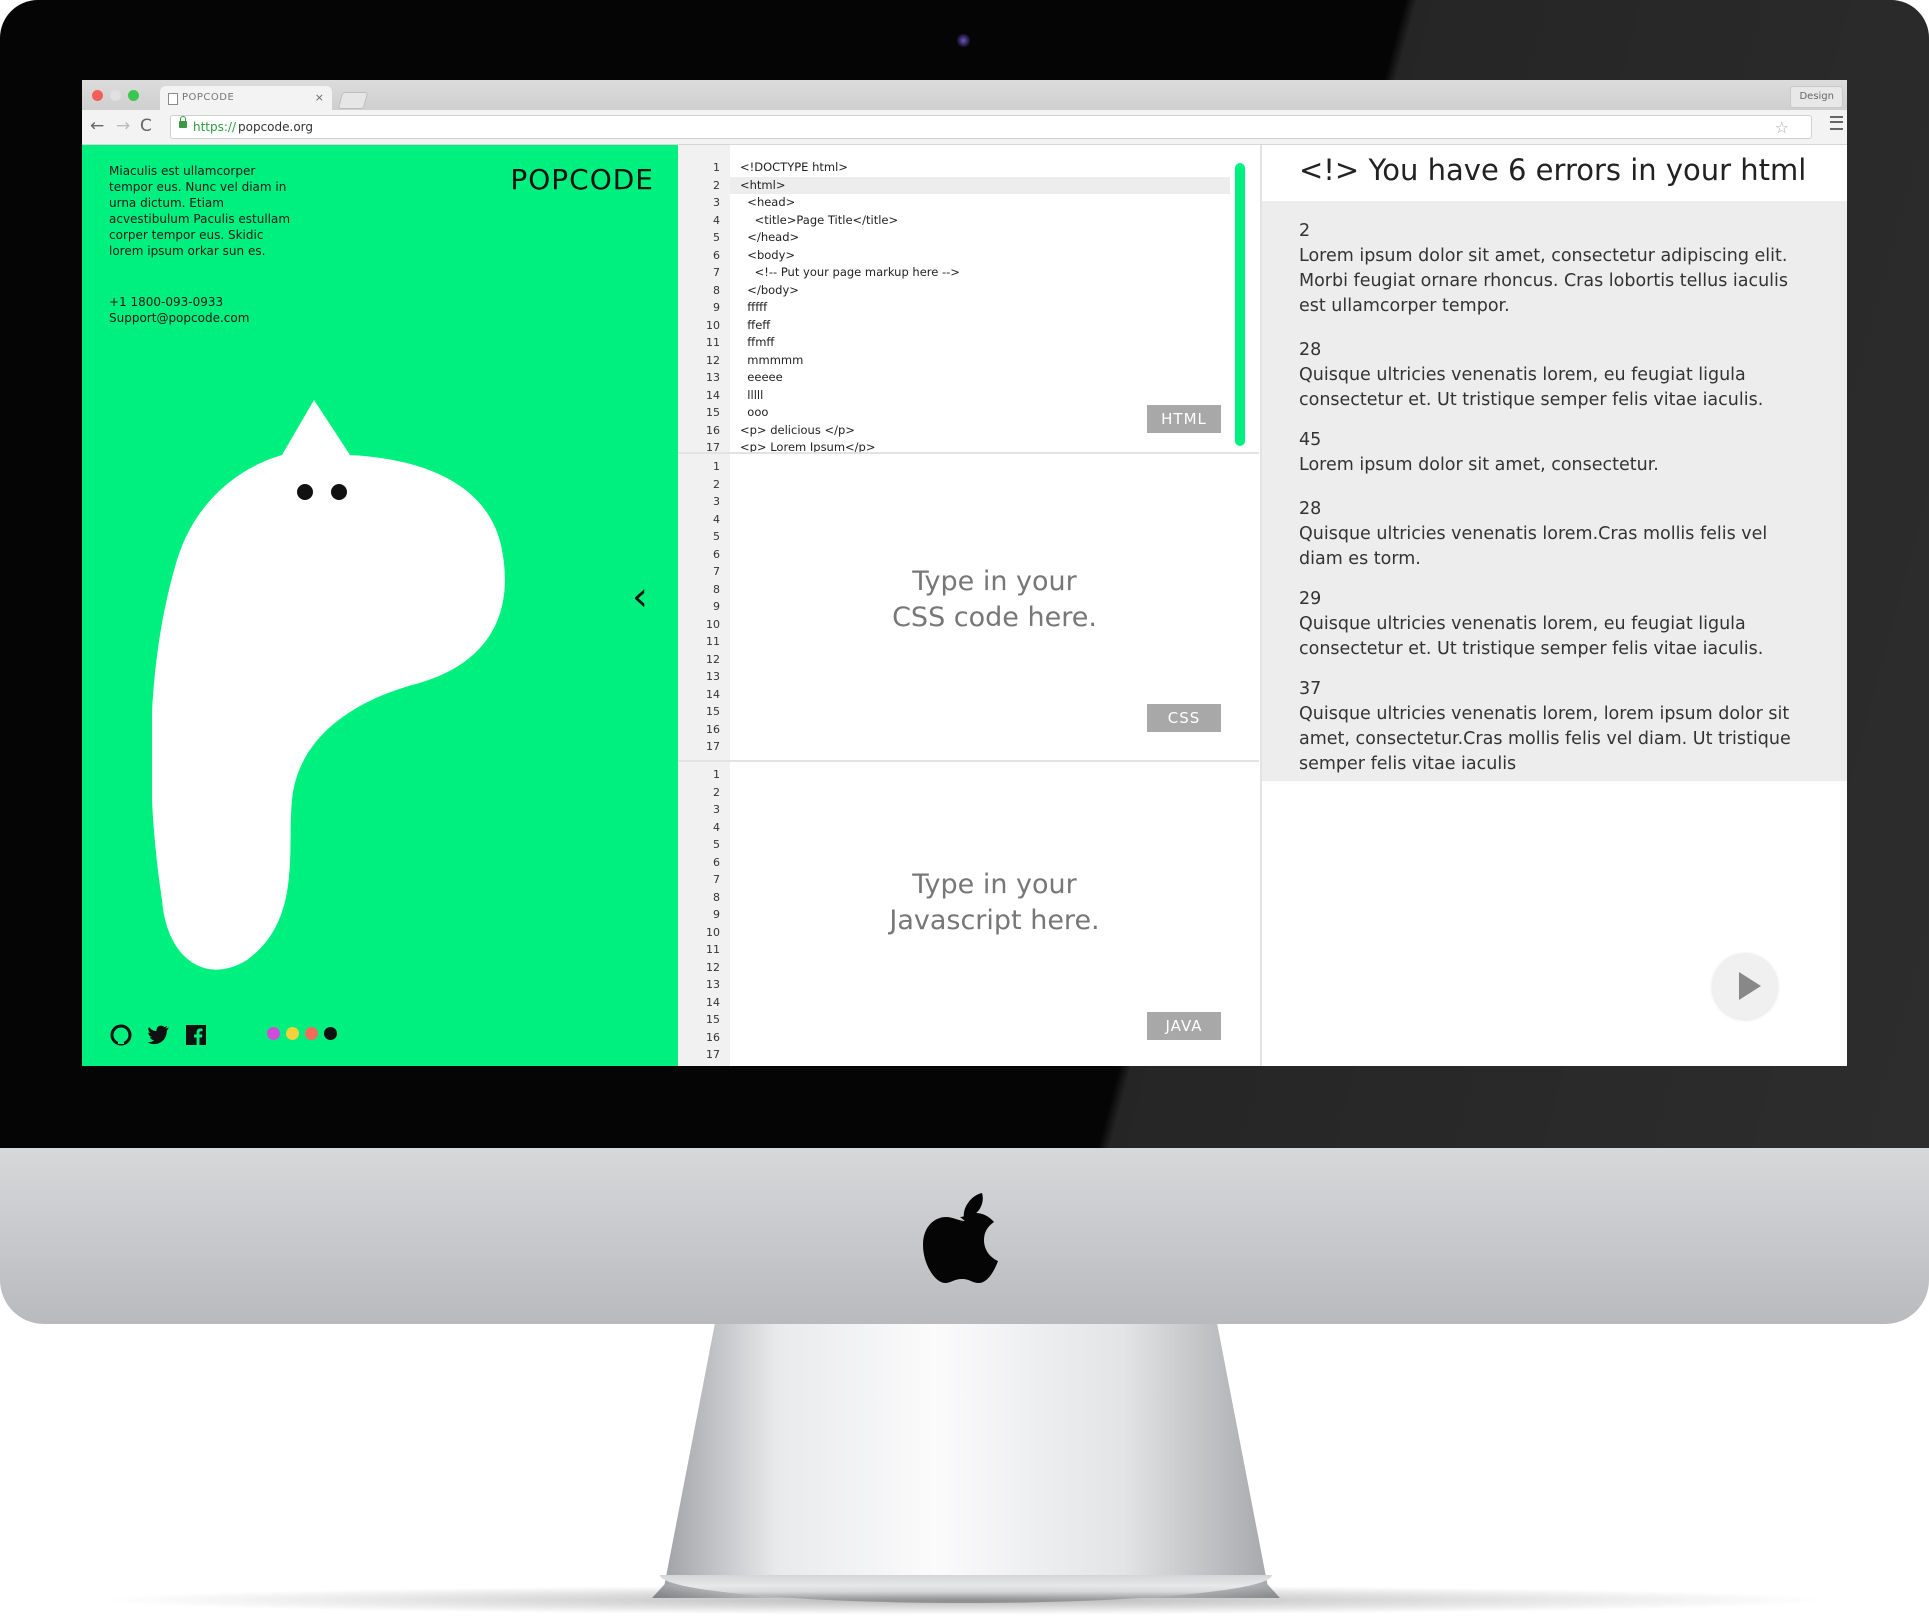 Image resolution: width=1929 pixels, height=1622 pixels. What do you see at coordinates (994, 920) in the screenshot?
I see `js-placeholder-line2: Javascript here.` at bounding box center [994, 920].